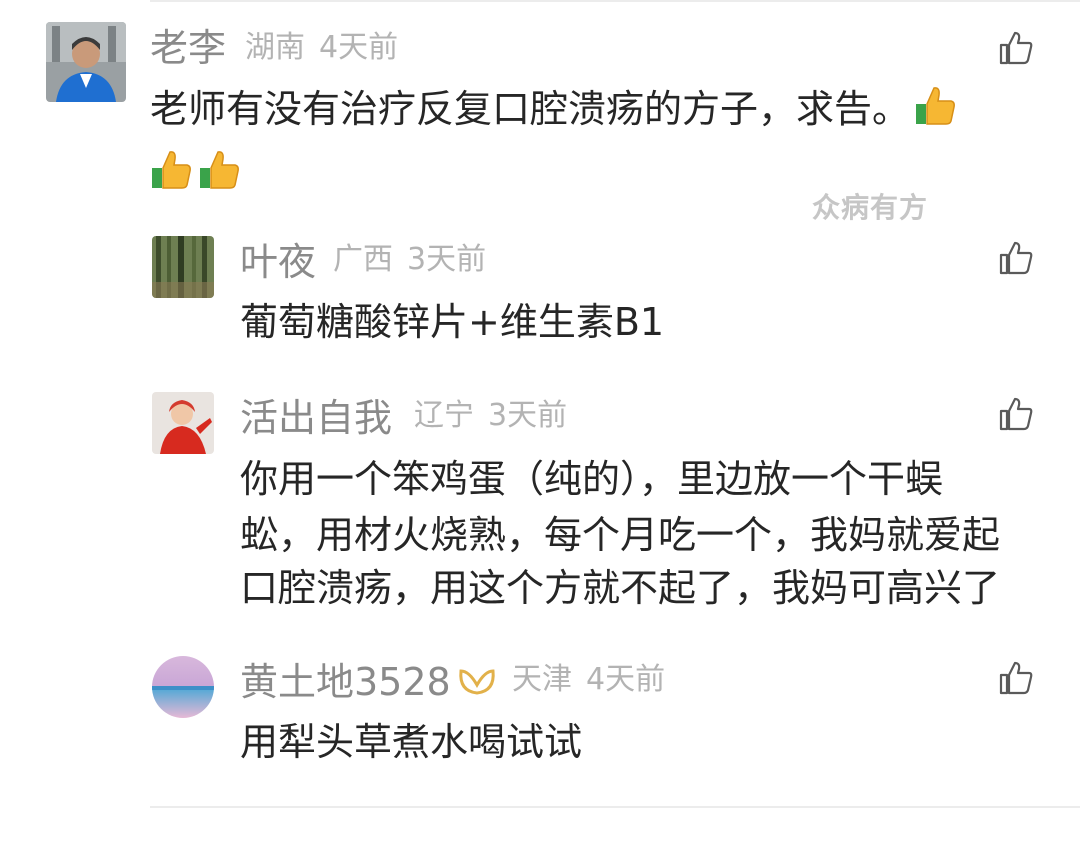 The width and height of the screenshot is (1080, 846). I want to click on comment-meta: 广西 3天前, so click(409, 260).